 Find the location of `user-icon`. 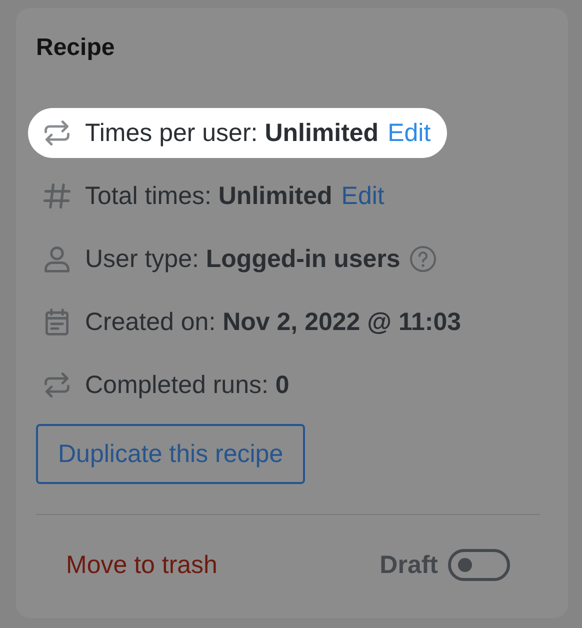

user-icon is located at coordinates (57, 259).